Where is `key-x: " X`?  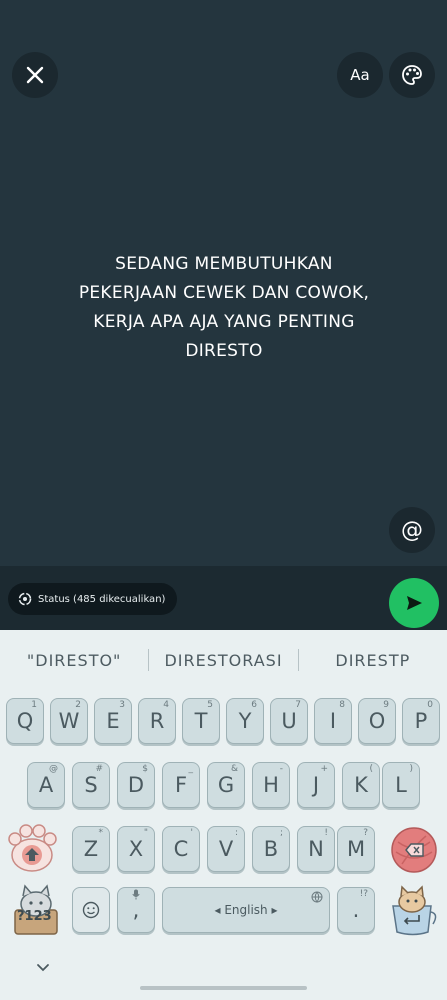
key-x: " X is located at coordinates (136, 849).